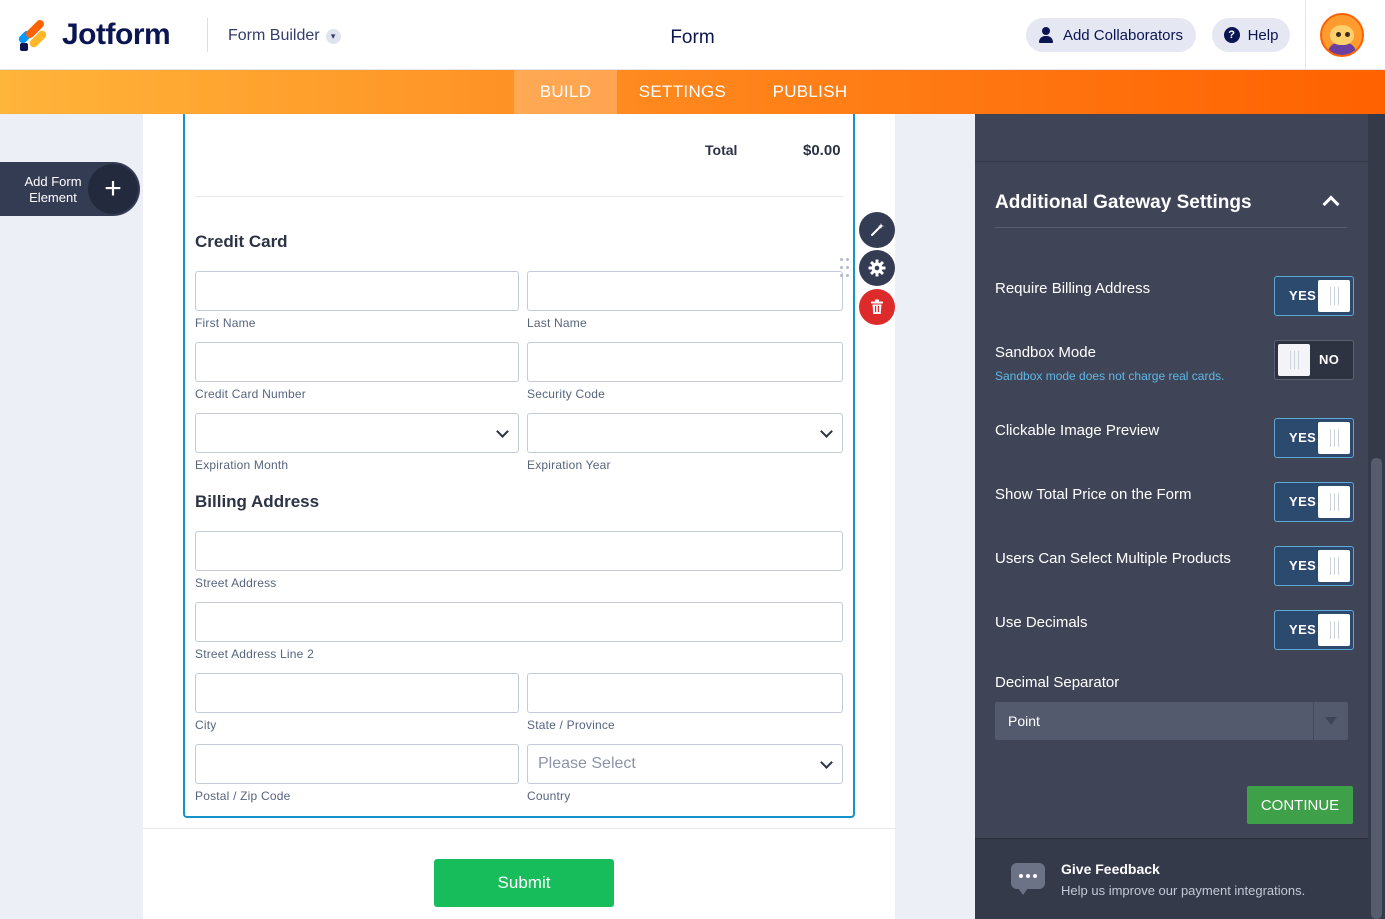 This screenshot has height=919, width=1385. Describe the element at coordinates (810, 92) in the screenshot. I see `tab-publish: PUBLISH` at that location.